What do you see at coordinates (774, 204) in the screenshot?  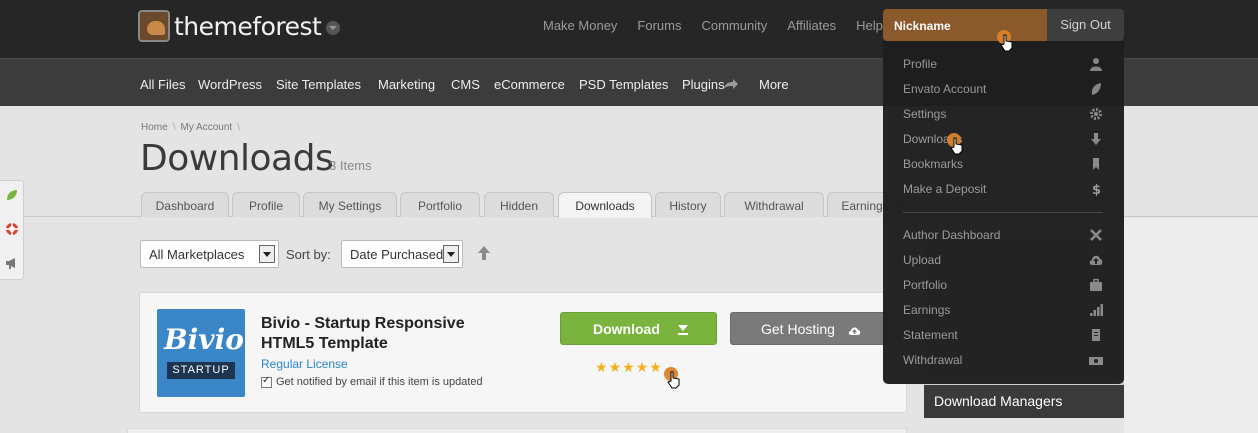 I see `tab-withdrawal: Withdrawal` at bounding box center [774, 204].